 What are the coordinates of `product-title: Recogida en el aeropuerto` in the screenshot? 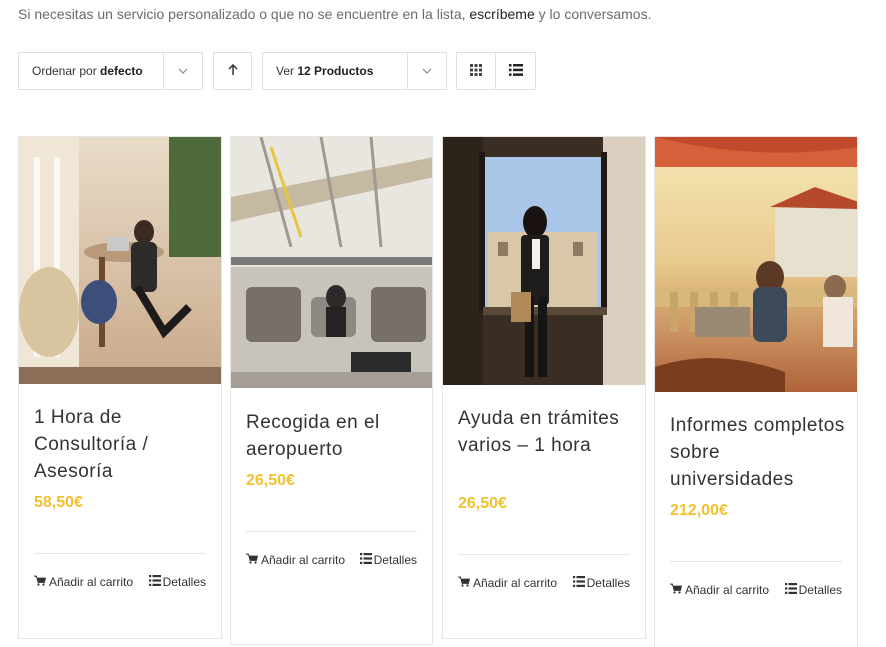 It's located at (333, 436).